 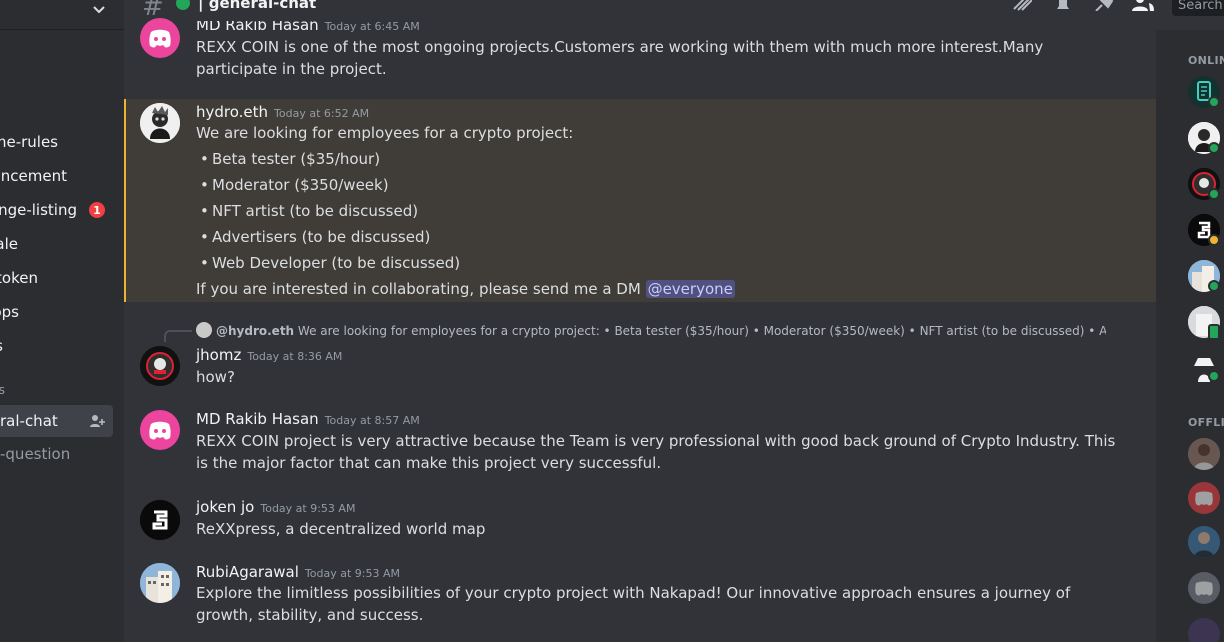 What do you see at coordinates (328, 239) in the screenshot?
I see `list-item: Advertisers (to be discussed)` at bounding box center [328, 239].